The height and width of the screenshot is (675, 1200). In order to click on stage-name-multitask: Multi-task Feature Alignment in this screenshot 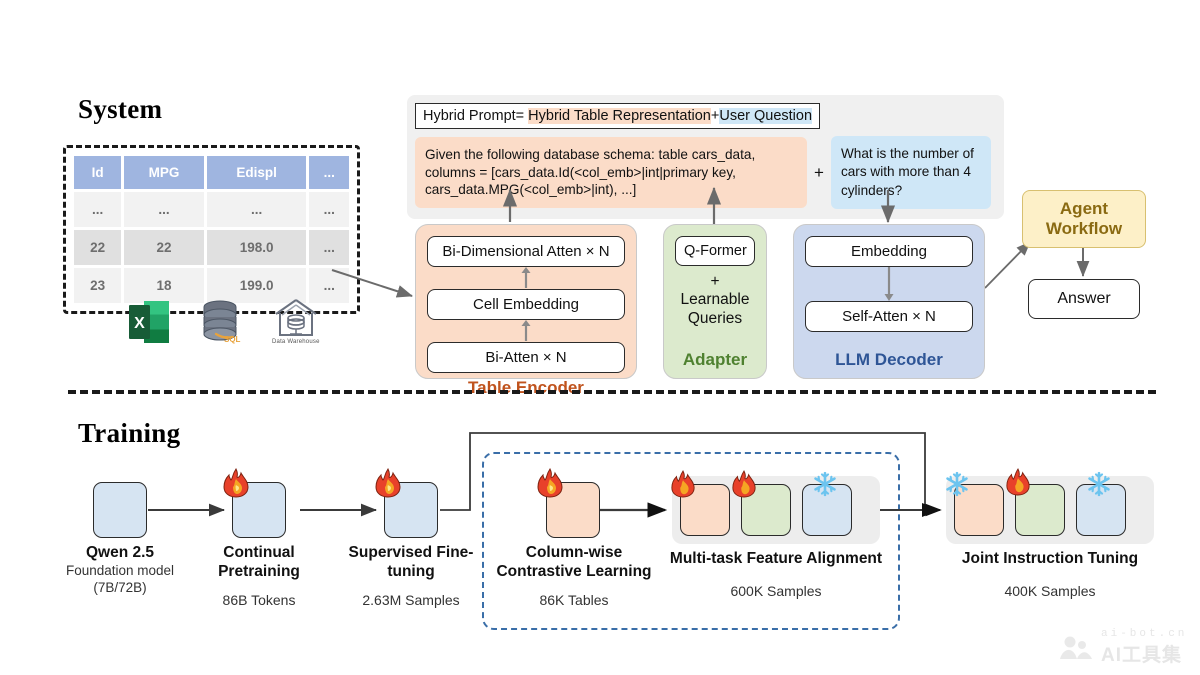, I will do `click(776, 558)`.